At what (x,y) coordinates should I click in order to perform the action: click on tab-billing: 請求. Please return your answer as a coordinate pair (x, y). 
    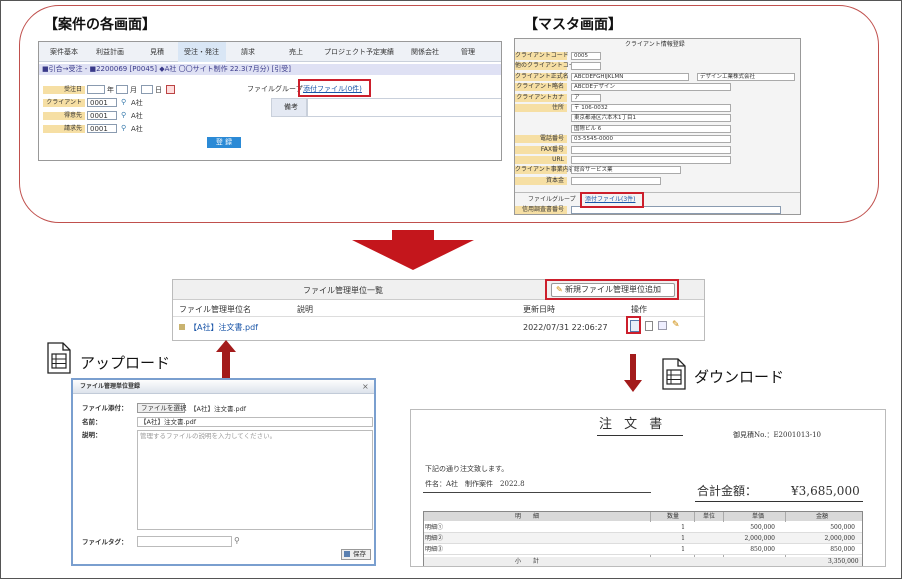
    Looking at the image, I should click on (248, 52).